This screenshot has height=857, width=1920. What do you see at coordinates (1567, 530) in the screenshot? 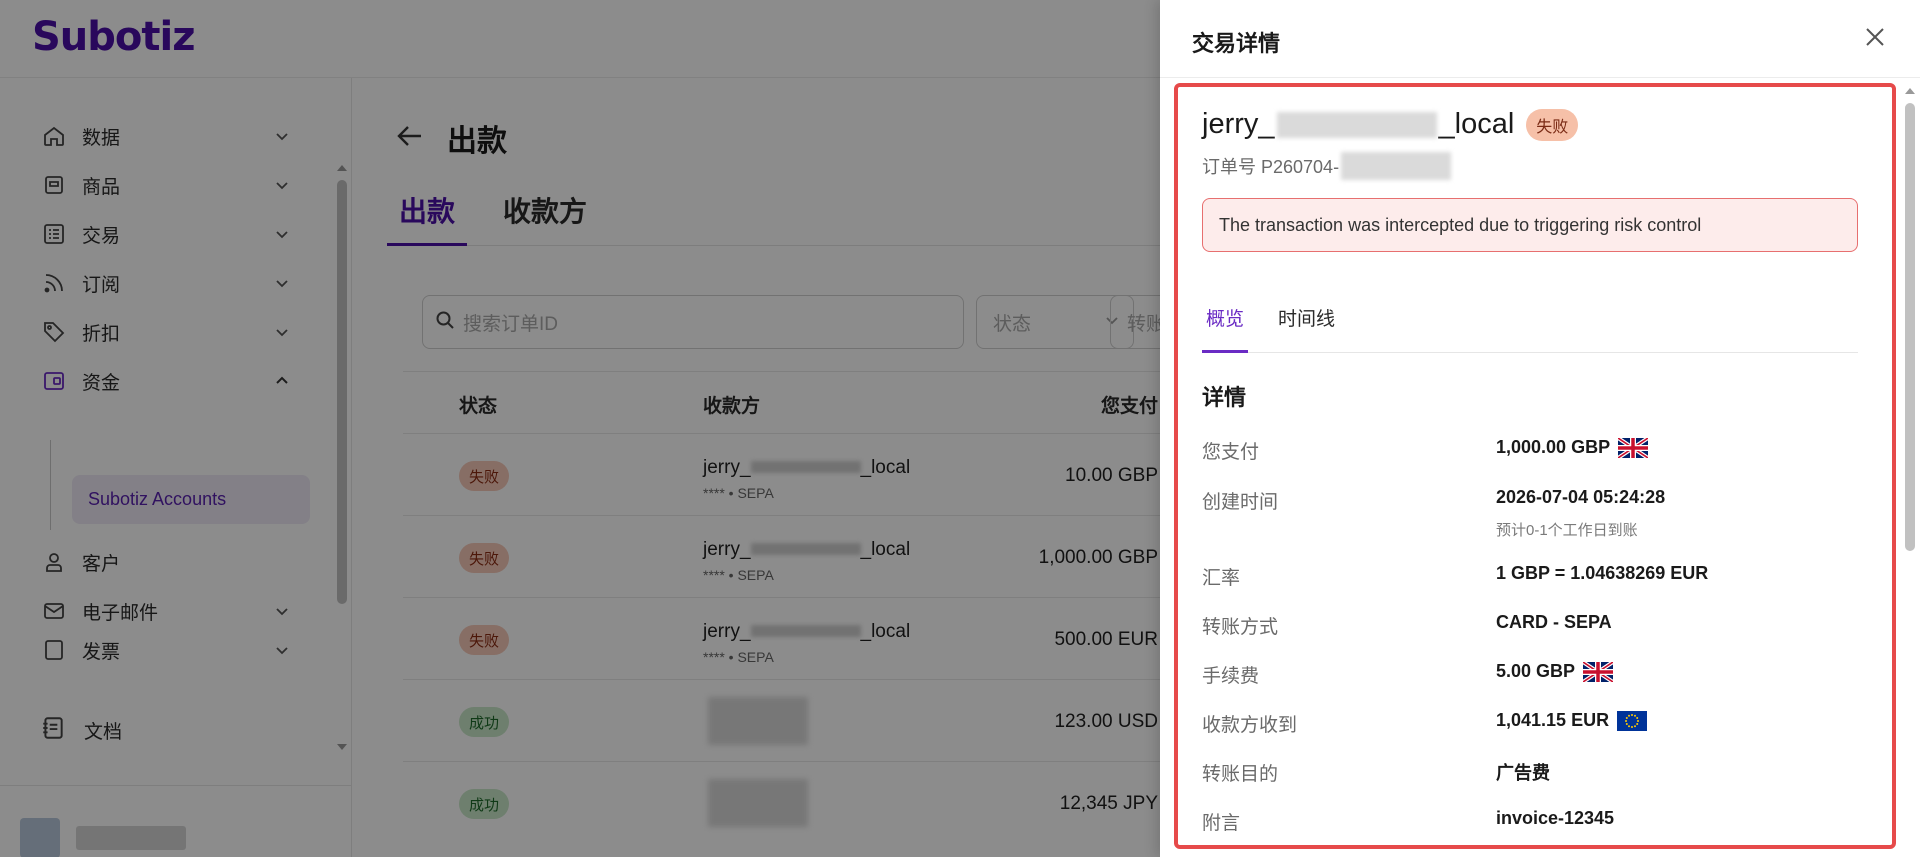
I see `detail-note: 预计0-1个工作日到账` at bounding box center [1567, 530].